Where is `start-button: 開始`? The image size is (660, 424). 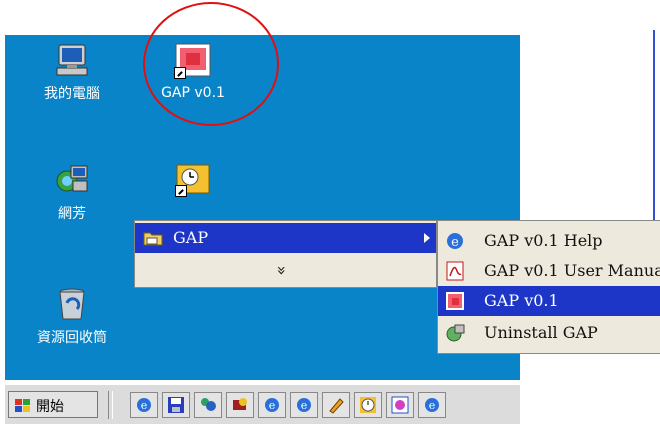
start-button: 開始 is located at coordinates (53, 404).